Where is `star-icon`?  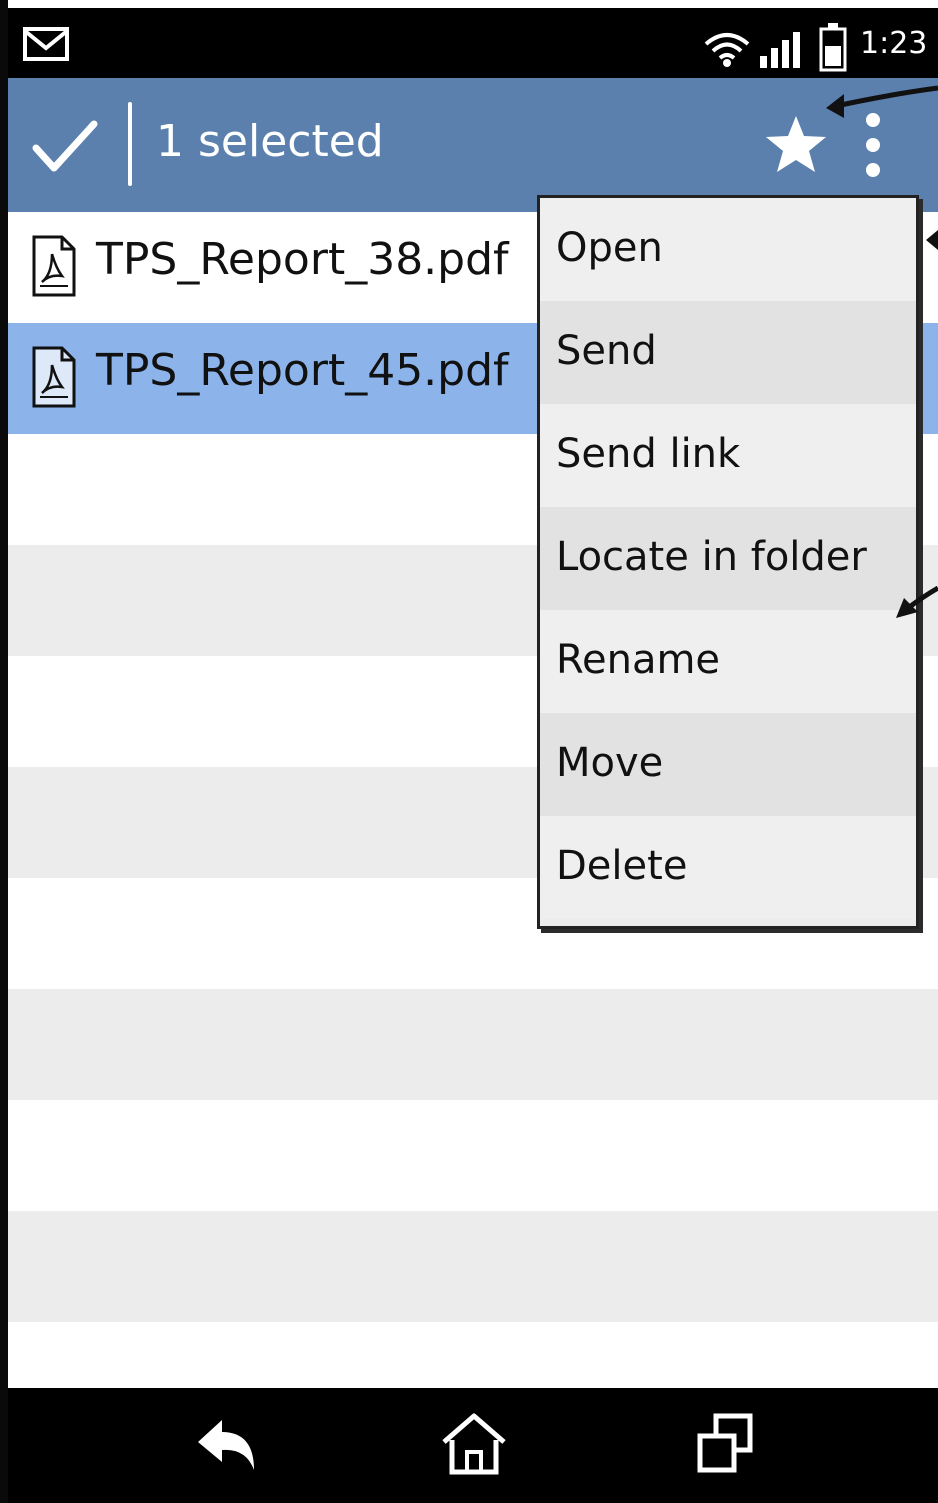 star-icon is located at coordinates (796, 144).